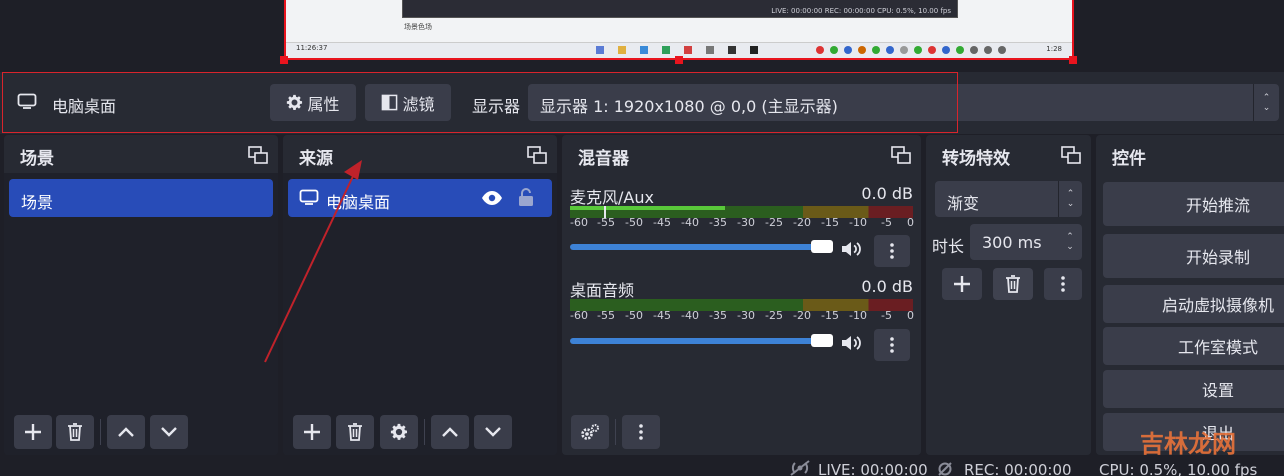 The width and height of the screenshot is (1284, 476). Describe the element at coordinates (1217, 257) in the screenshot. I see `start-recording-label: 开始录制` at that location.